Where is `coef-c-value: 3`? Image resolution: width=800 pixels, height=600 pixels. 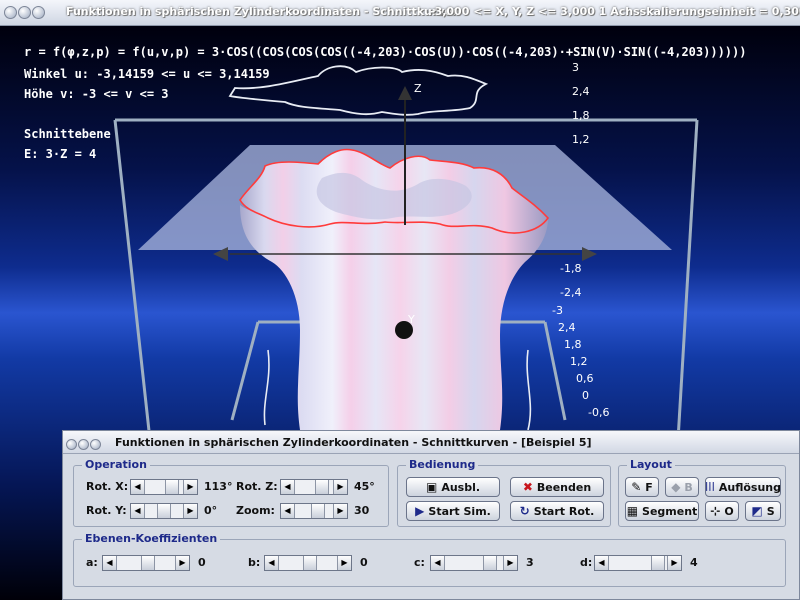
coef-c-value: 3 is located at coordinates (530, 562).